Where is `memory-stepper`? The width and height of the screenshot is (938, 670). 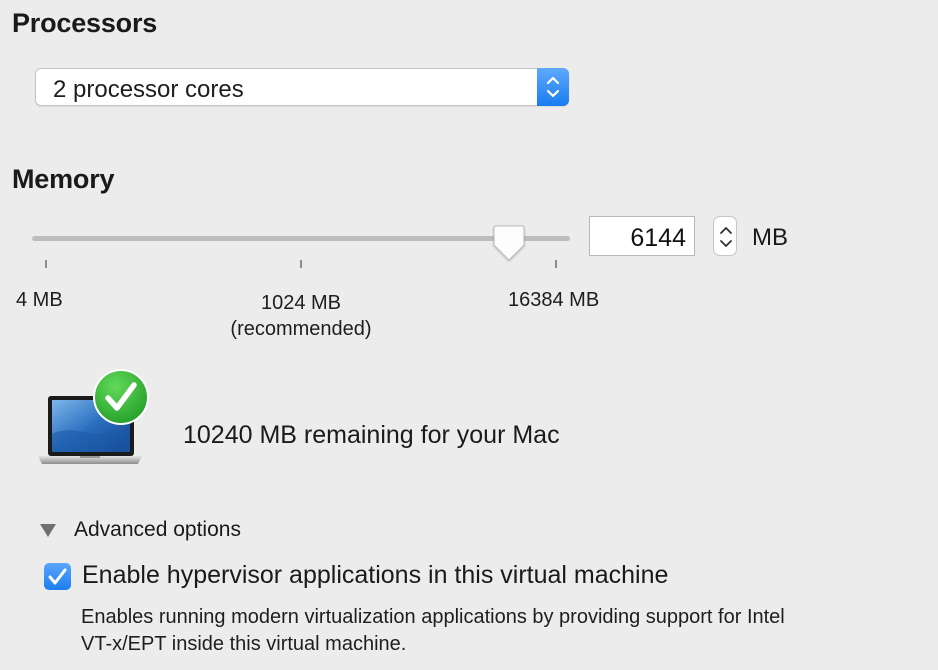 memory-stepper is located at coordinates (725, 236).